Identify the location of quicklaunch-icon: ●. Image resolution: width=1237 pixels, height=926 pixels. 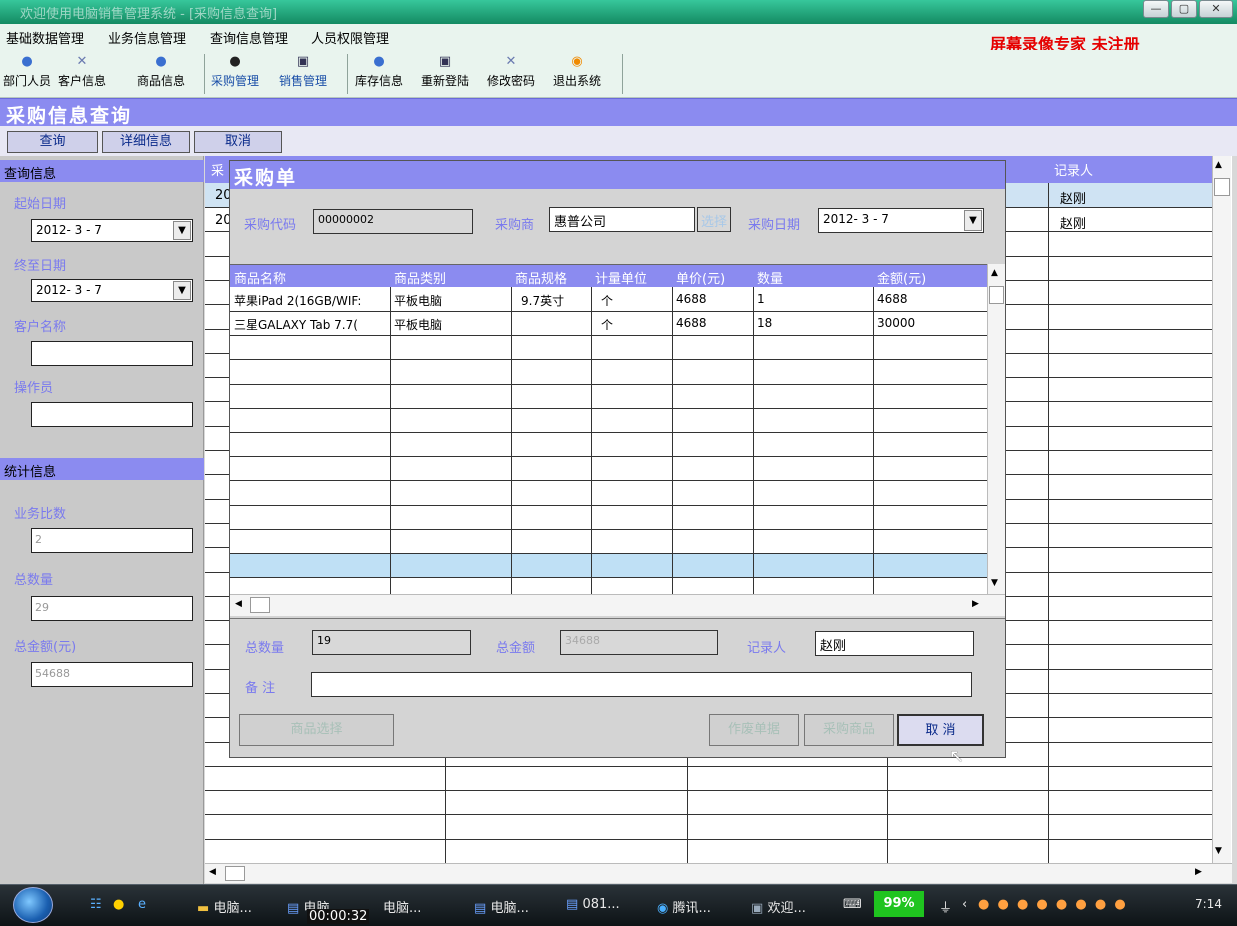
(118, 904).